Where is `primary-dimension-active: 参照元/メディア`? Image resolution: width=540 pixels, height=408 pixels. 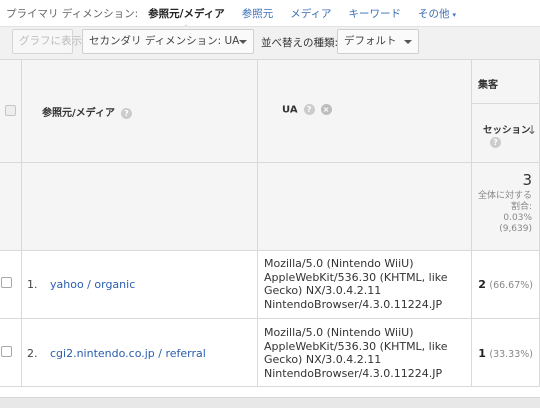 primary-dimension-active: 参照元/メディア is located at coordinates (186, 17).